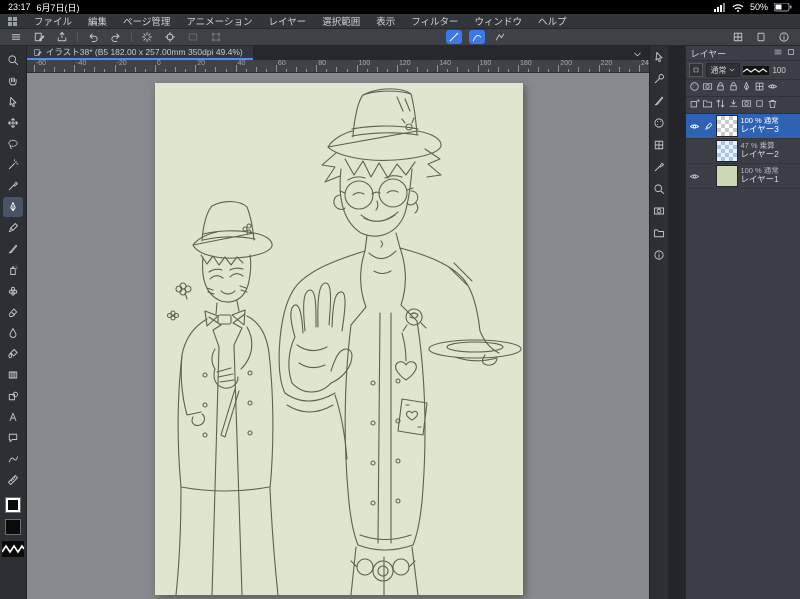  Describe the element at coordinates (13, 375) in the screenshot. I see `gradient-tool` at that location.